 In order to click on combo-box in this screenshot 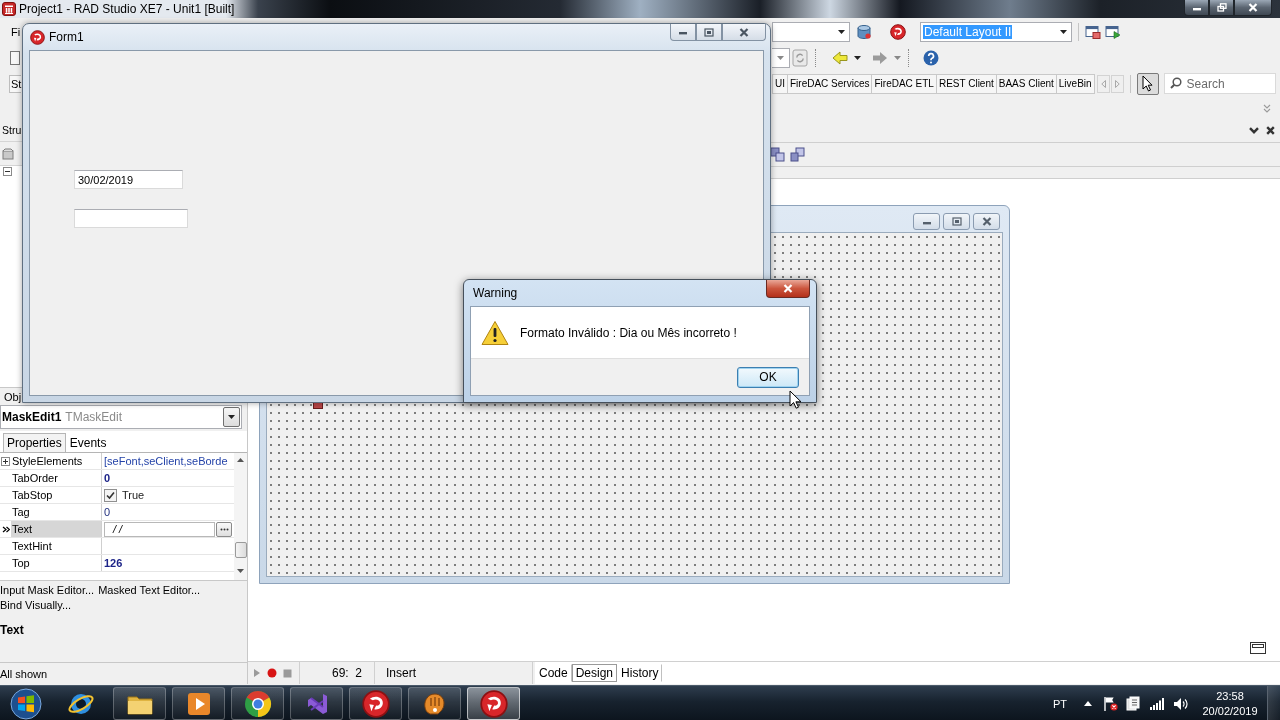, I will do `click(781, 57)`.